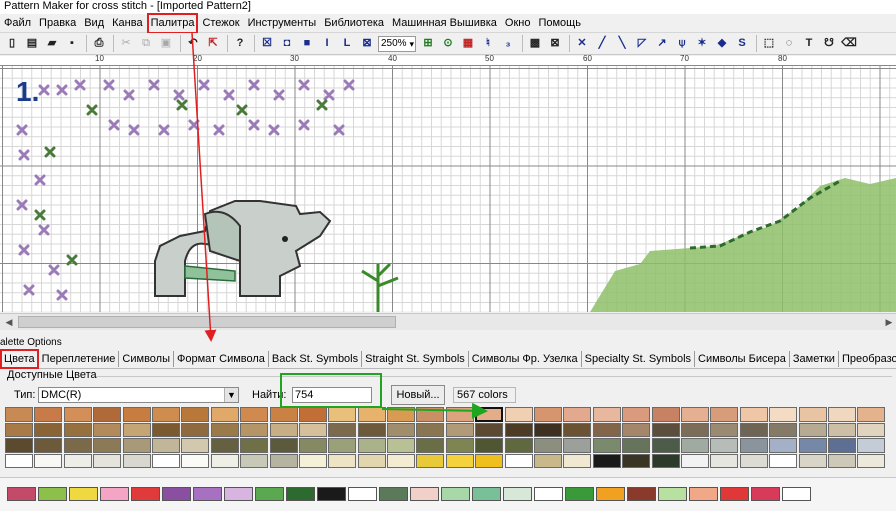 The width and height of the screenshot is (896, 511). I want to click on tab-convert: Преобразовать, so click(867, 359).